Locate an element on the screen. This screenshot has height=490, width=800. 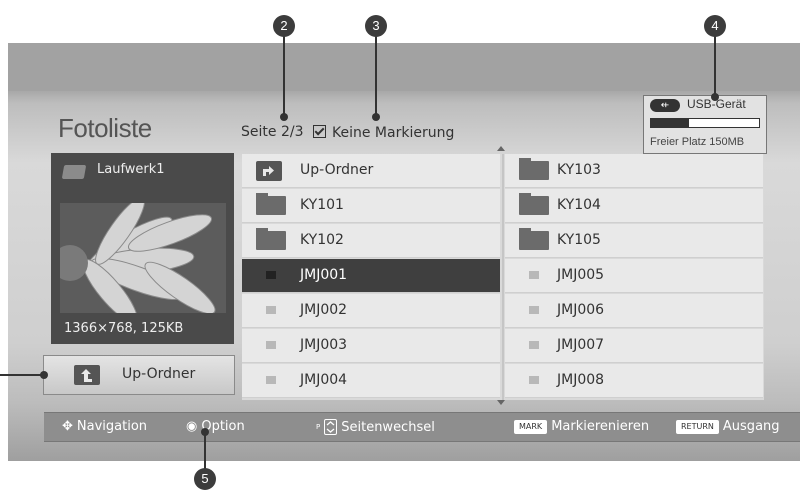
return-key-icon: RETURN is located at coordinates (697, 426).